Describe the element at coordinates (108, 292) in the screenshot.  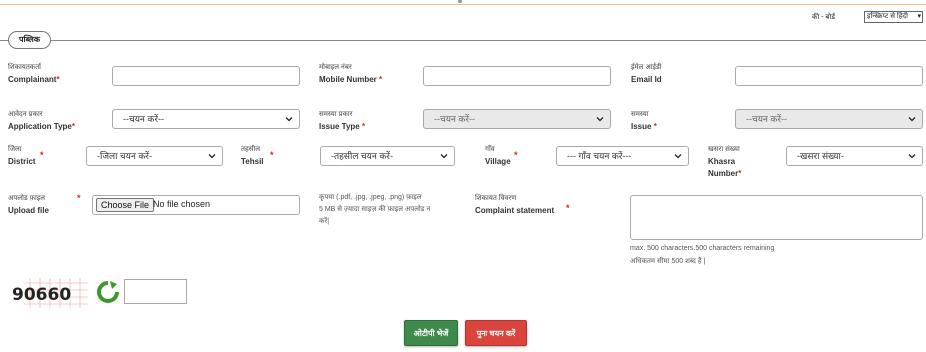
I see `refresh-captcha-icon` at that location.